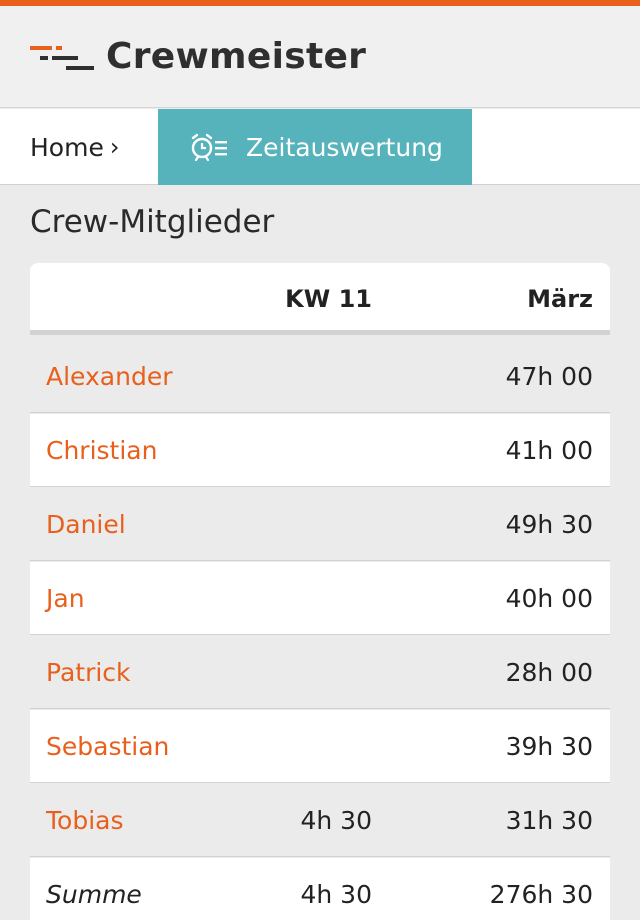 The height and width of the screenshot is (920, 640). Describe the element at coordinates (560, 299) in the screenshot. I see `column-header-month: März` at that location.